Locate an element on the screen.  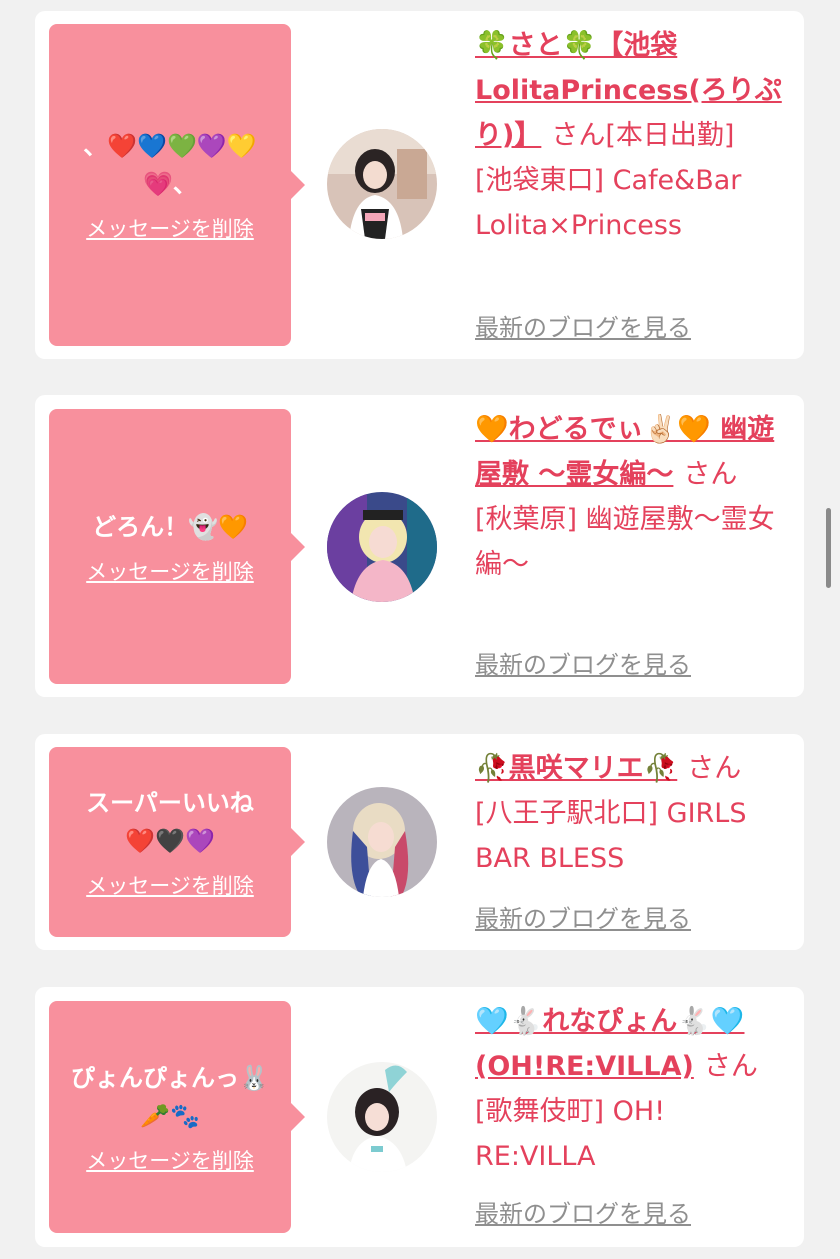
scrollbar is located at coordinates (828, 548).